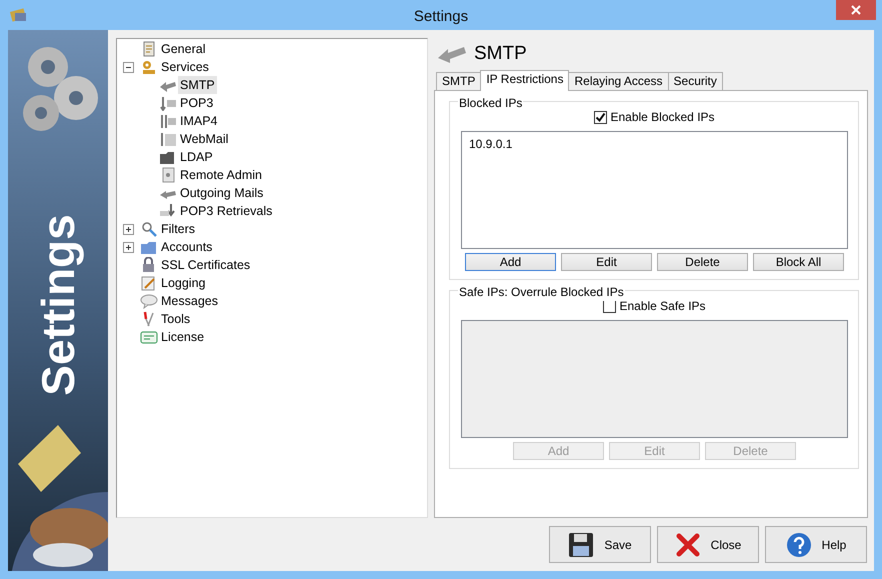  Describe the element at coordinates (525, 80) in the screenshot. I see `tab: IP Restrictions` at that location.